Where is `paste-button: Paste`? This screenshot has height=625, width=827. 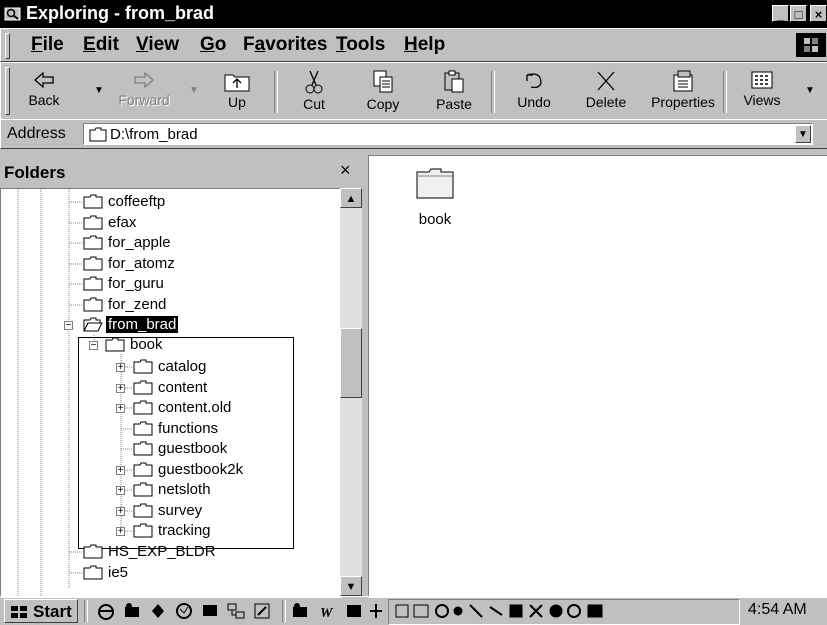
paste-button: Paste is located at coordinates (454, 92).